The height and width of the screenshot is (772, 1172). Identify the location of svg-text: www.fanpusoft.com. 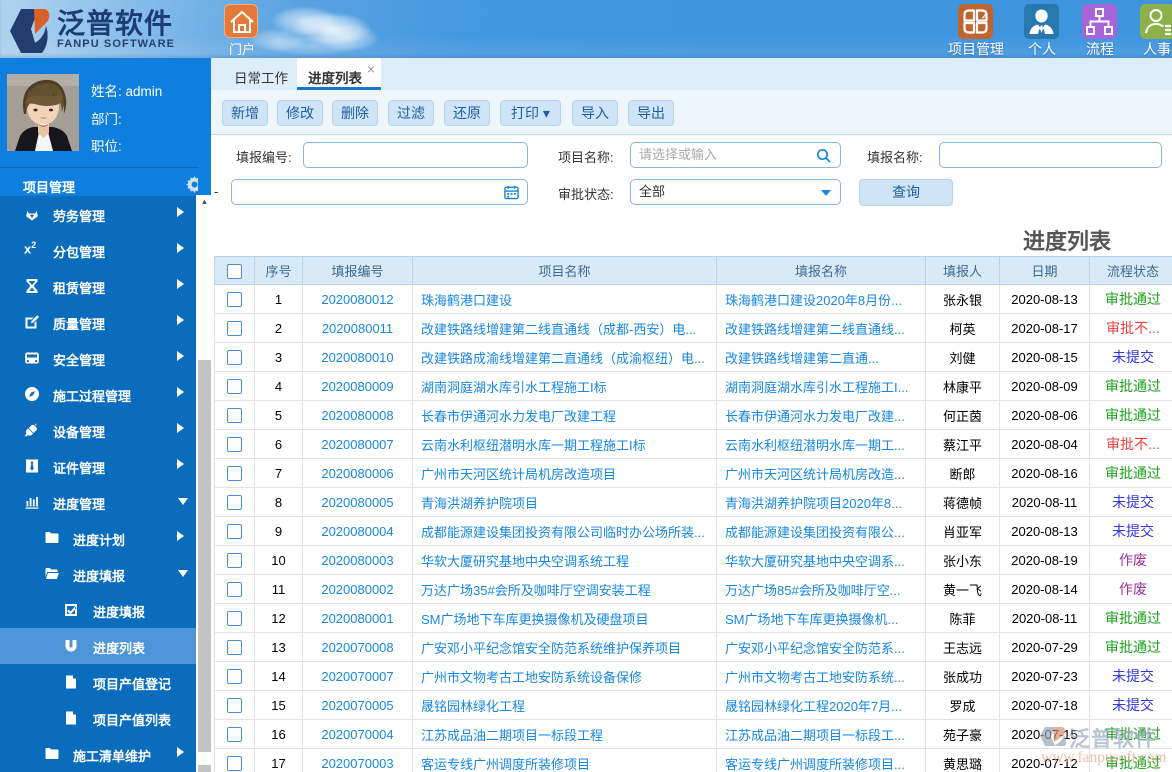
(1104, 757).